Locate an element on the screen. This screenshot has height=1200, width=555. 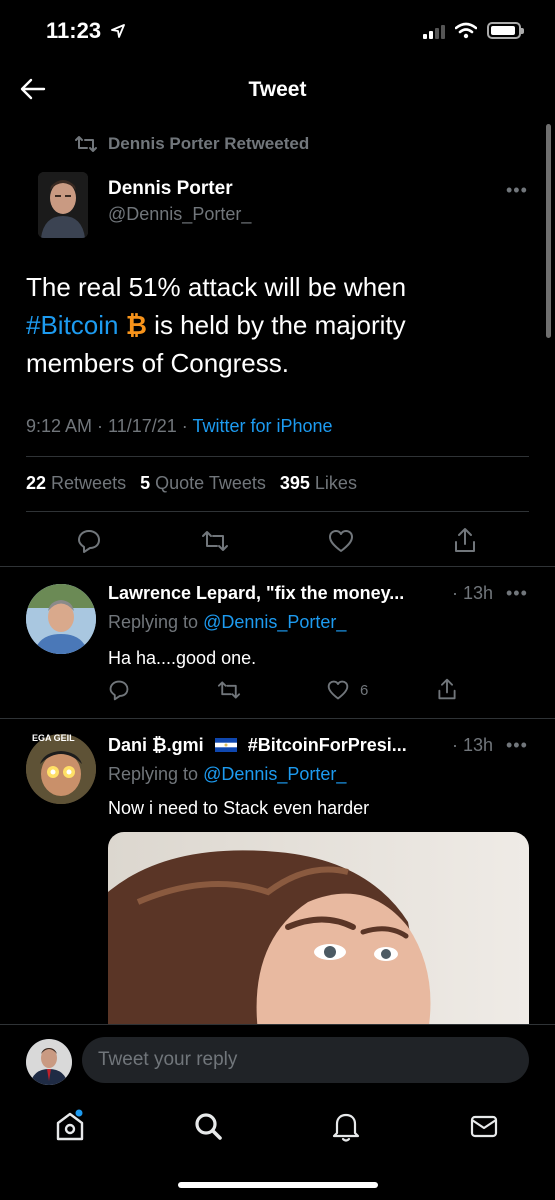
mail-icon is located at coordinates (484, 1126).